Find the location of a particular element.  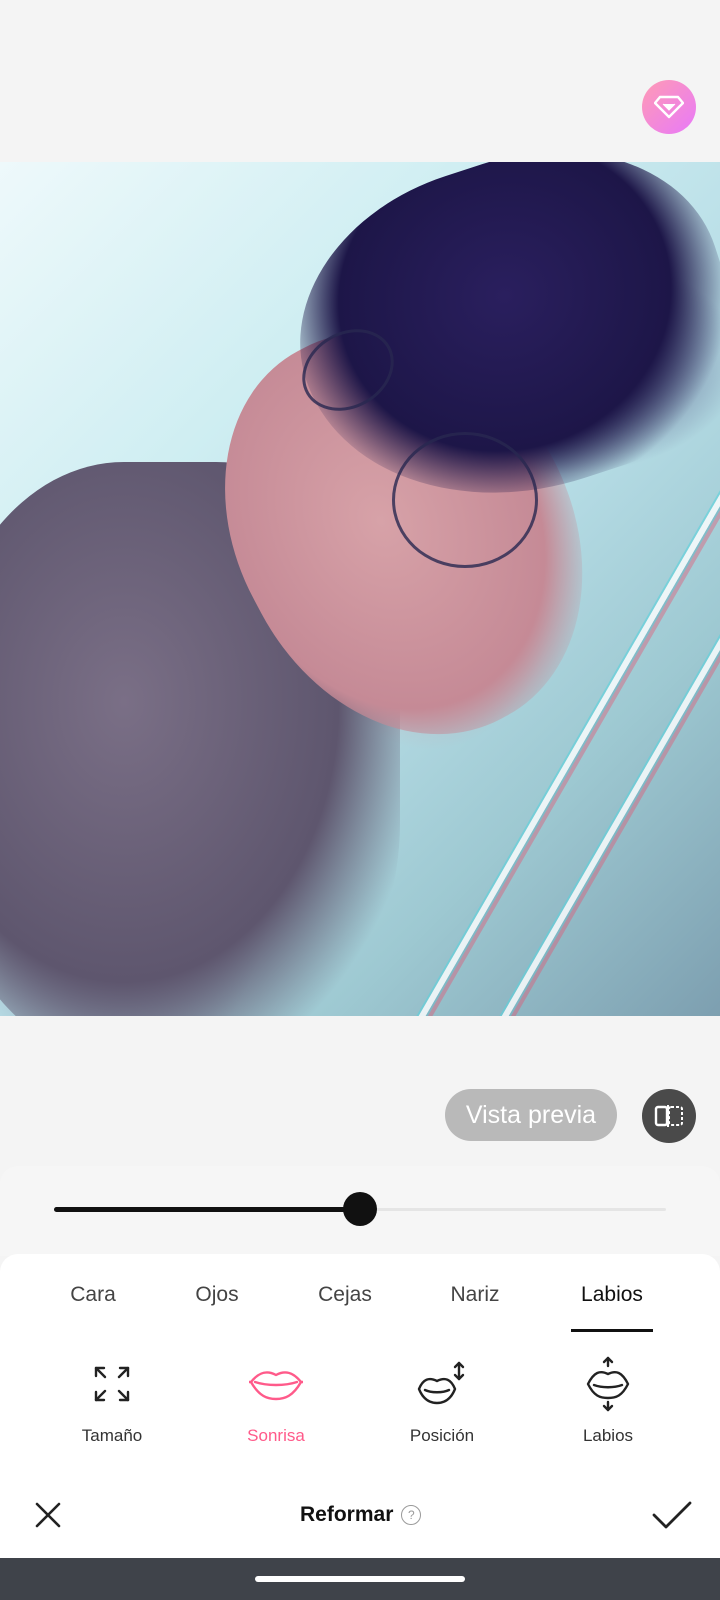

compare-icon is located at coordinates (668, 1116).